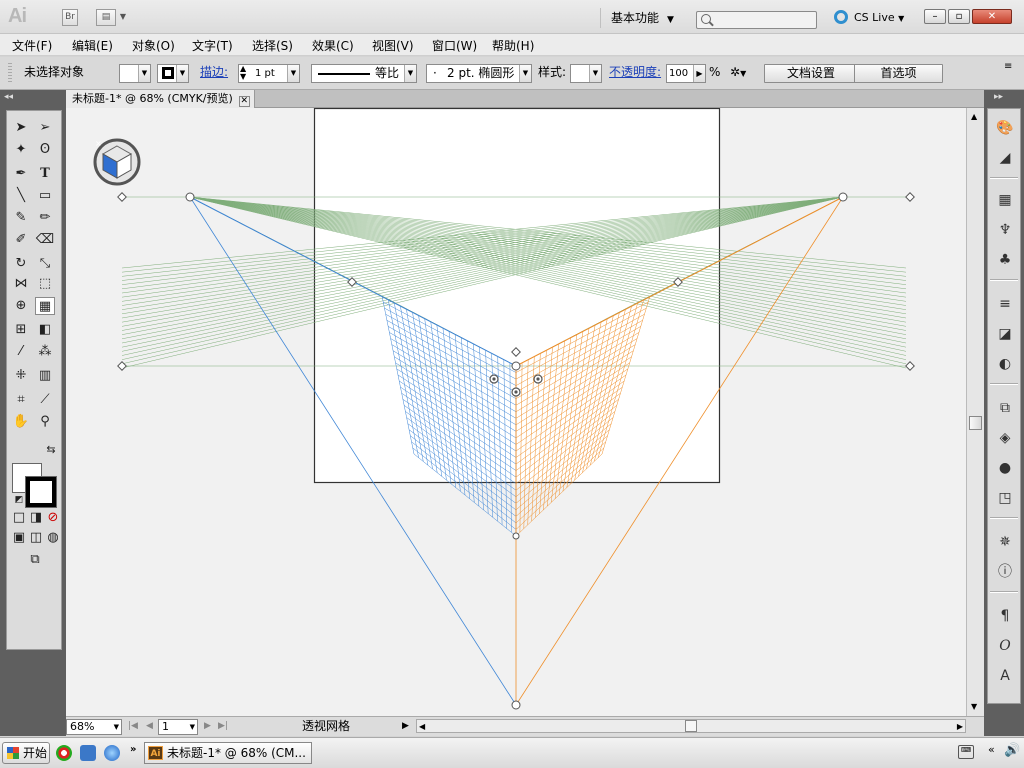 The image size is (1024, 768). What do you see at coordinates (333, 45) in the screenshot?
I see `menu-effect: 效果(C)` at bounding box center [333, 45].